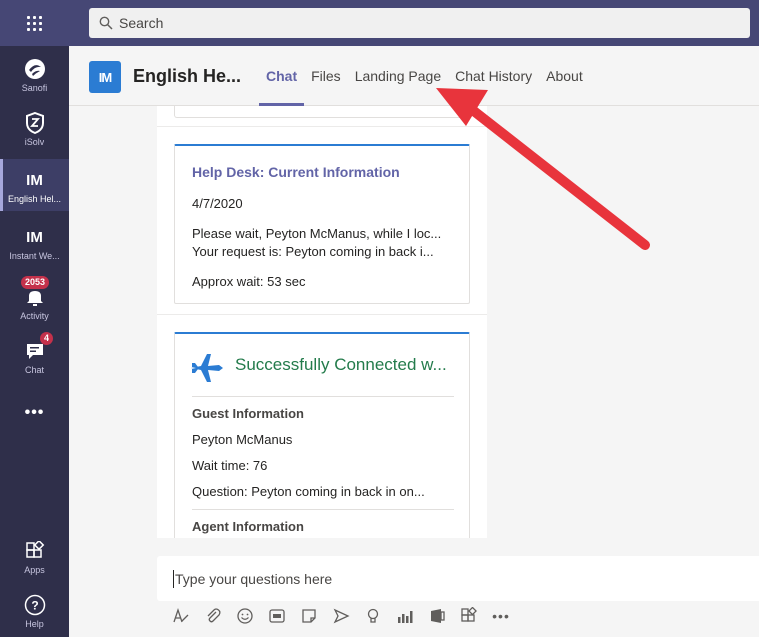  I want to click on guest-name: Peyton McManus, so click(242, 439).